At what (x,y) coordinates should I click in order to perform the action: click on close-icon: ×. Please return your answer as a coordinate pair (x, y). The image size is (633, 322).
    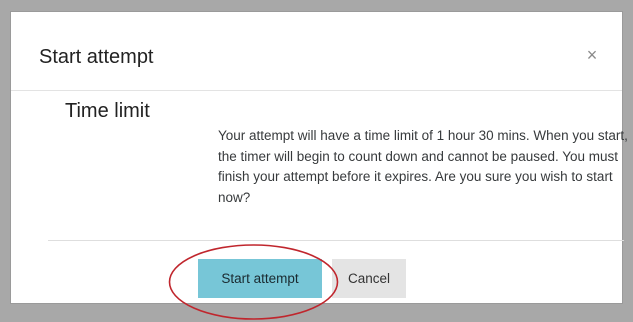
    Looking at the image, I should click on (592, 55).